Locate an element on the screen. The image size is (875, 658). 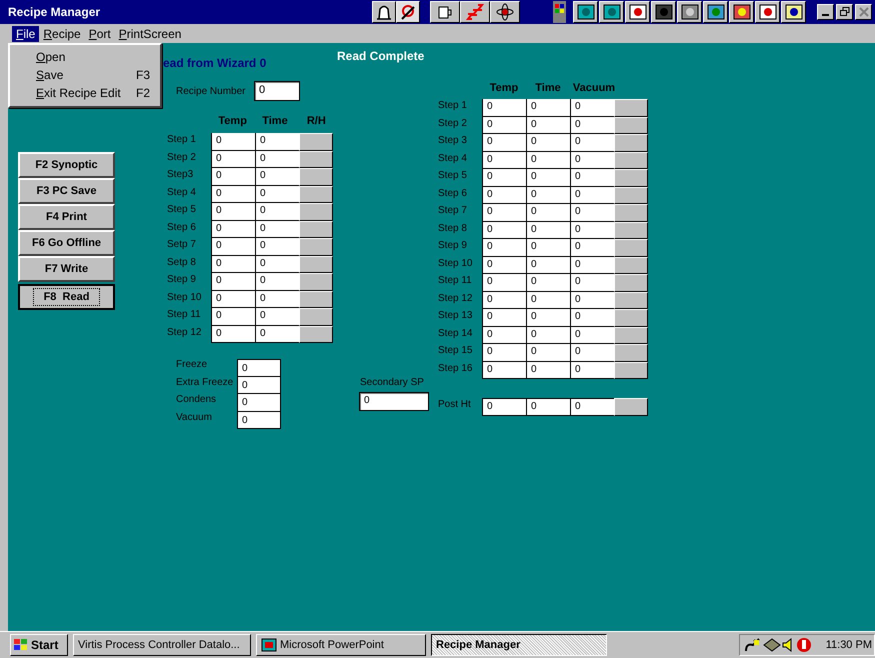
taskbar-button: Microsoft PowerPoint is located at coordinates (341, 645).